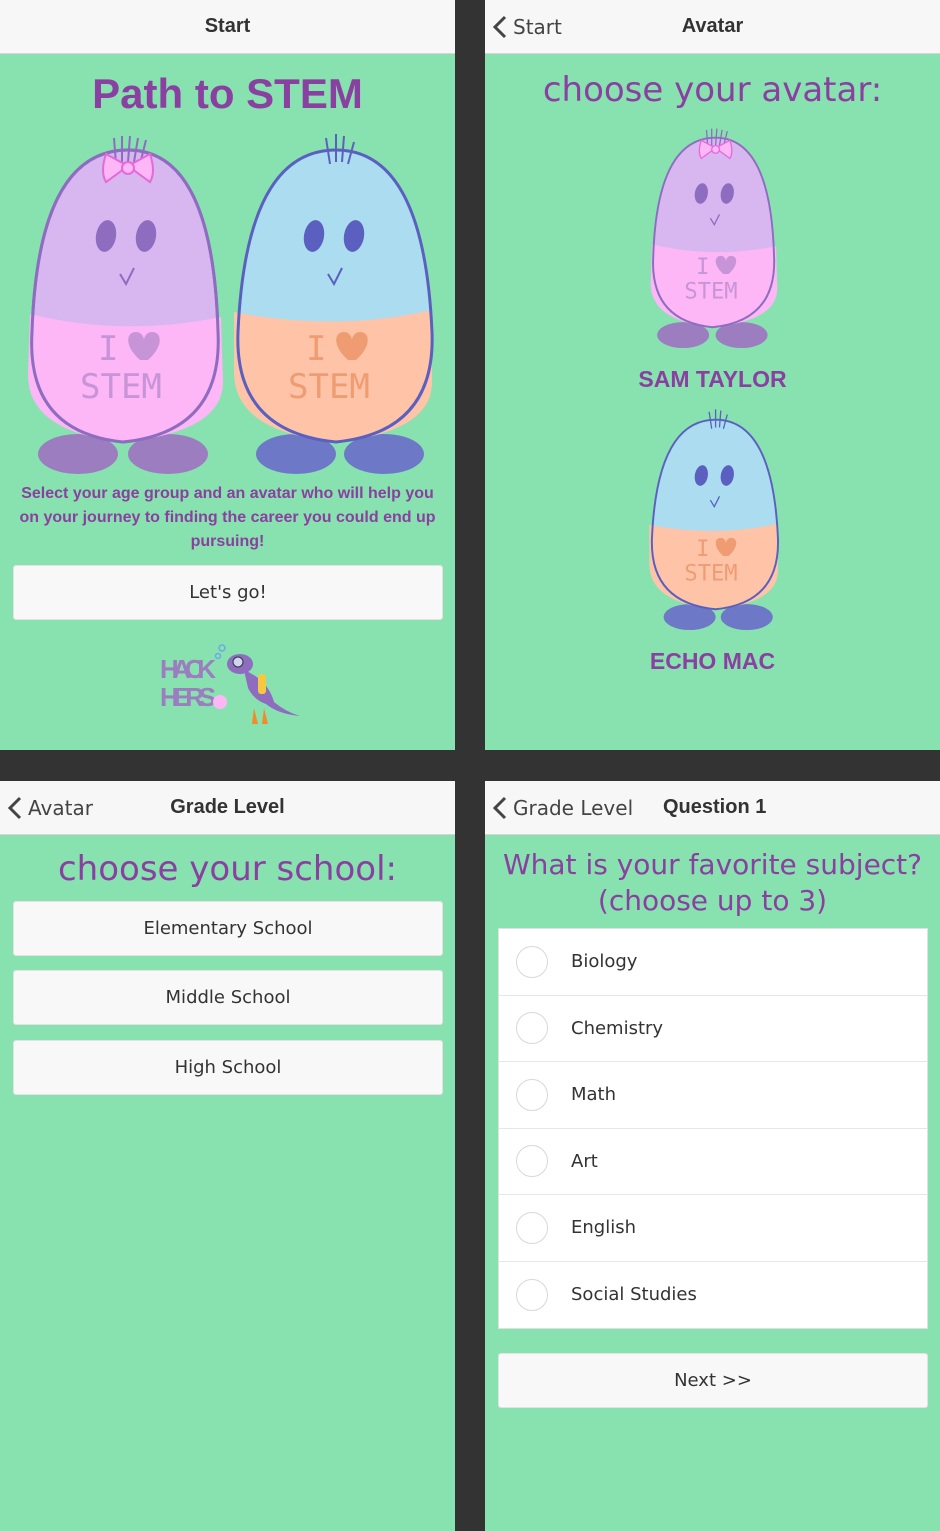 The height and width of the screenshot is (1531, 940). Describe the element at coordinates (715, 807) in the screenshot. I see `nav-title: Question 1` at that location.